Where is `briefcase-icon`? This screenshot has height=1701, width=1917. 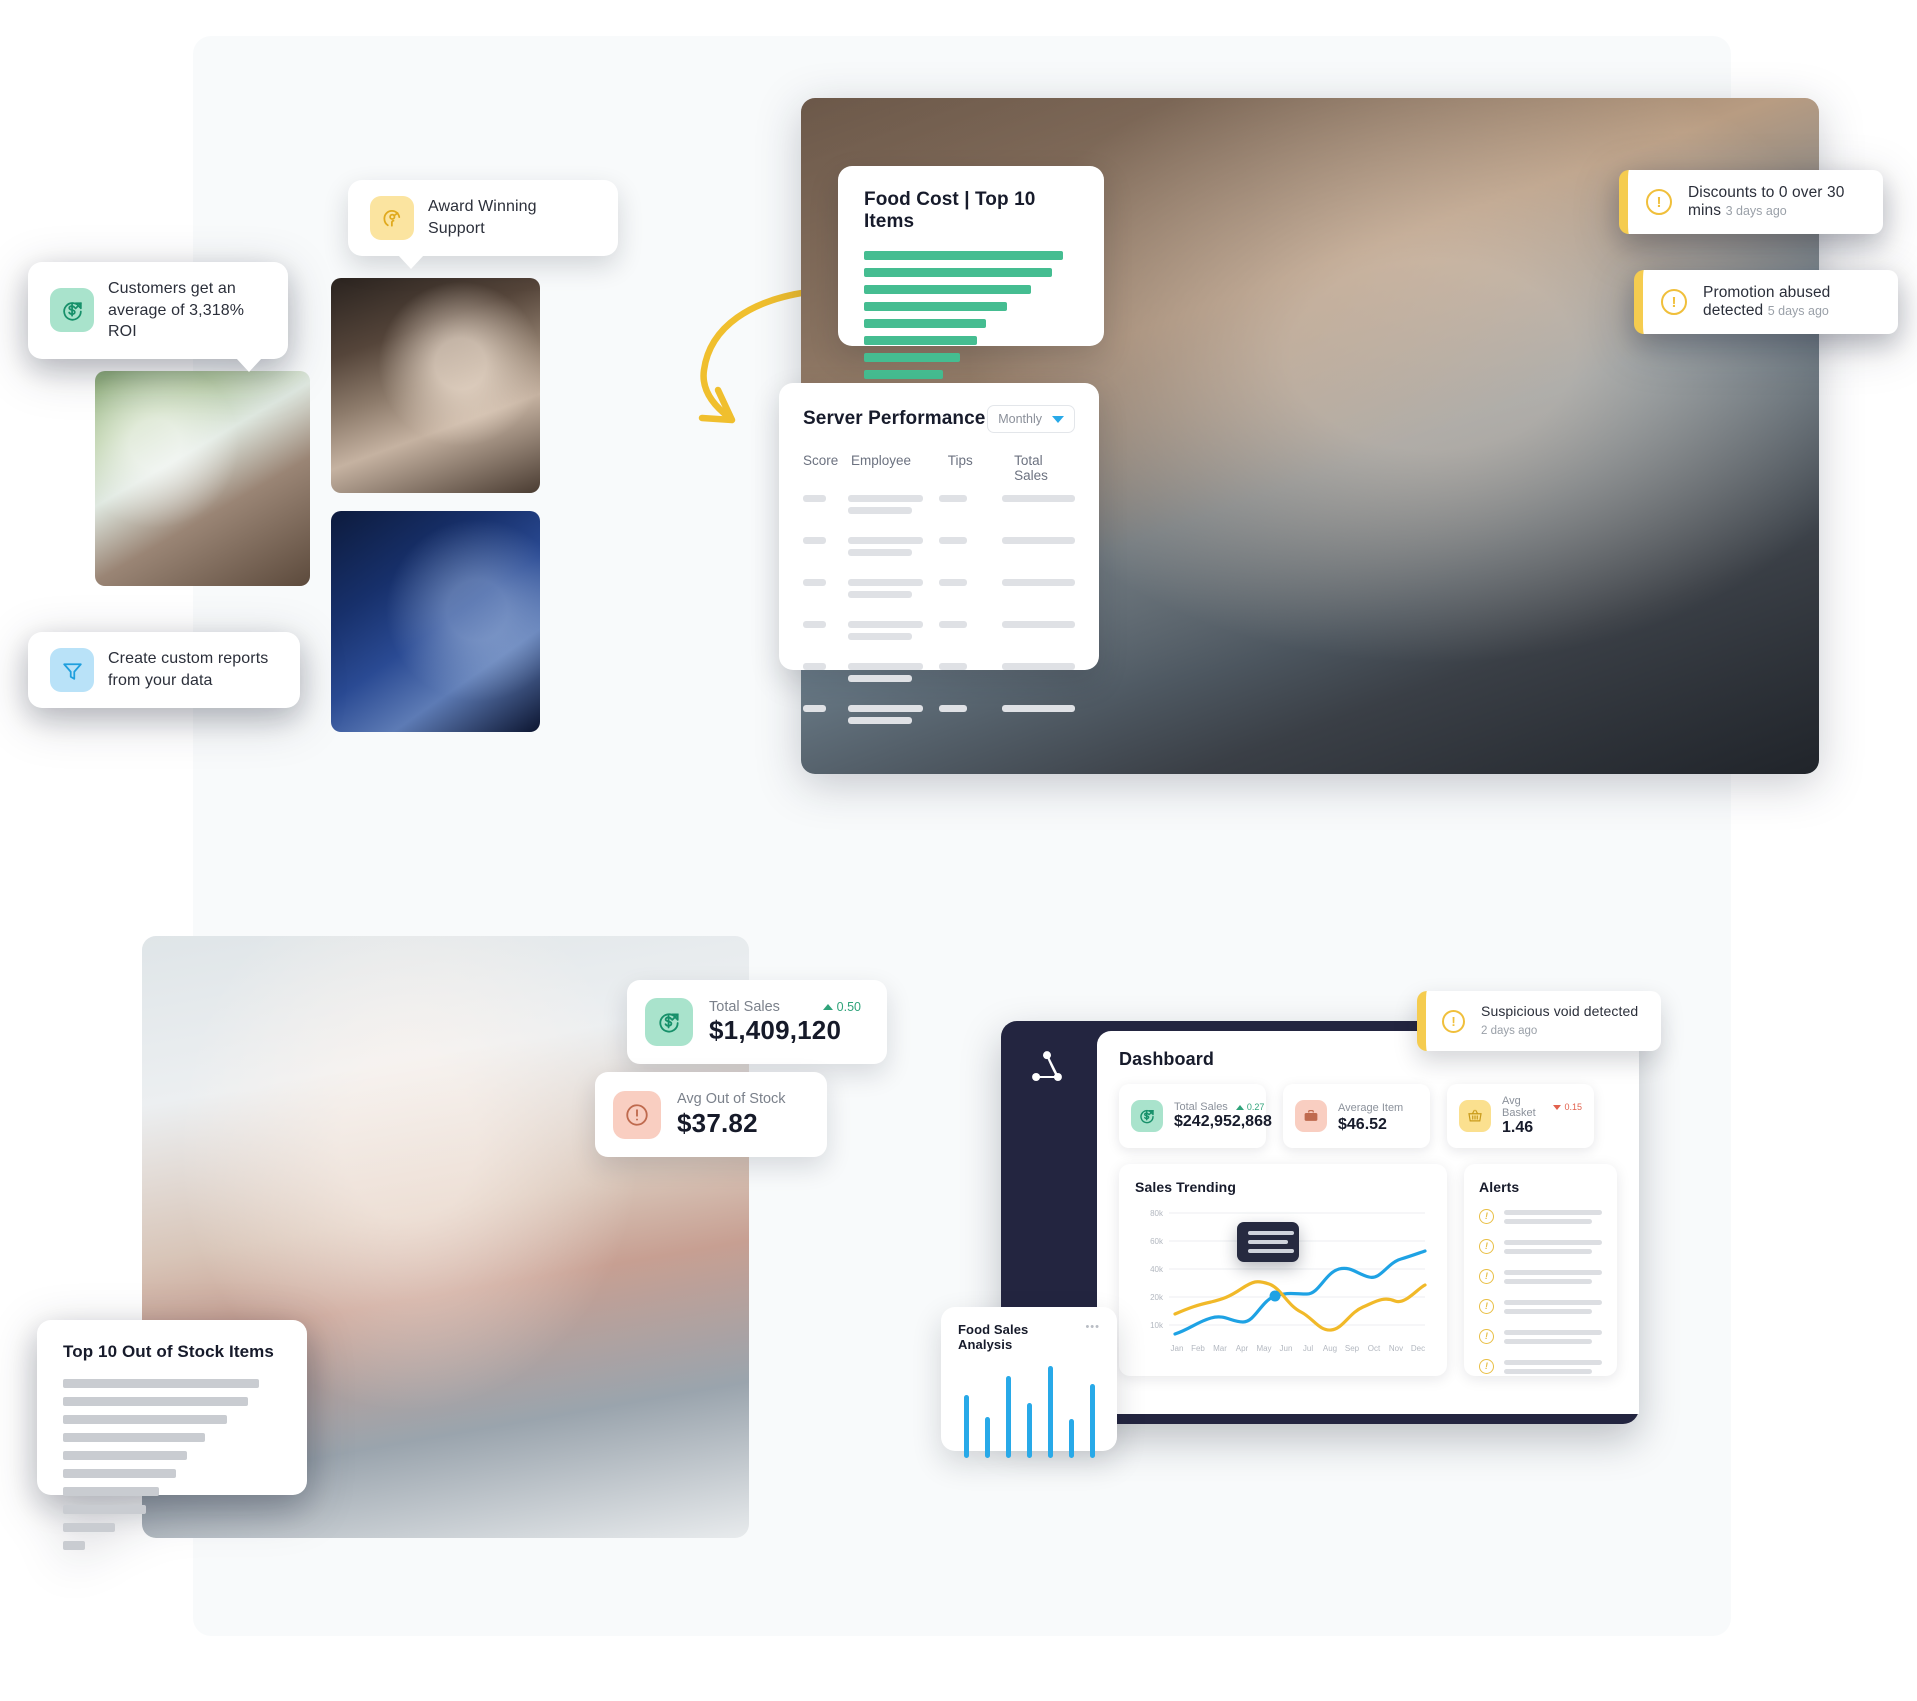 briefcase-icon is located at coordinates (1311, 1116).